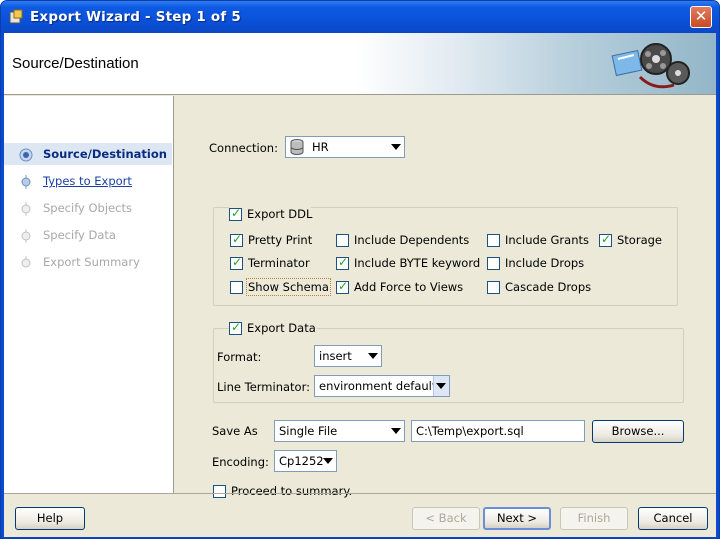  I want to click on checkbox-box: ✓, so click(235, 213).